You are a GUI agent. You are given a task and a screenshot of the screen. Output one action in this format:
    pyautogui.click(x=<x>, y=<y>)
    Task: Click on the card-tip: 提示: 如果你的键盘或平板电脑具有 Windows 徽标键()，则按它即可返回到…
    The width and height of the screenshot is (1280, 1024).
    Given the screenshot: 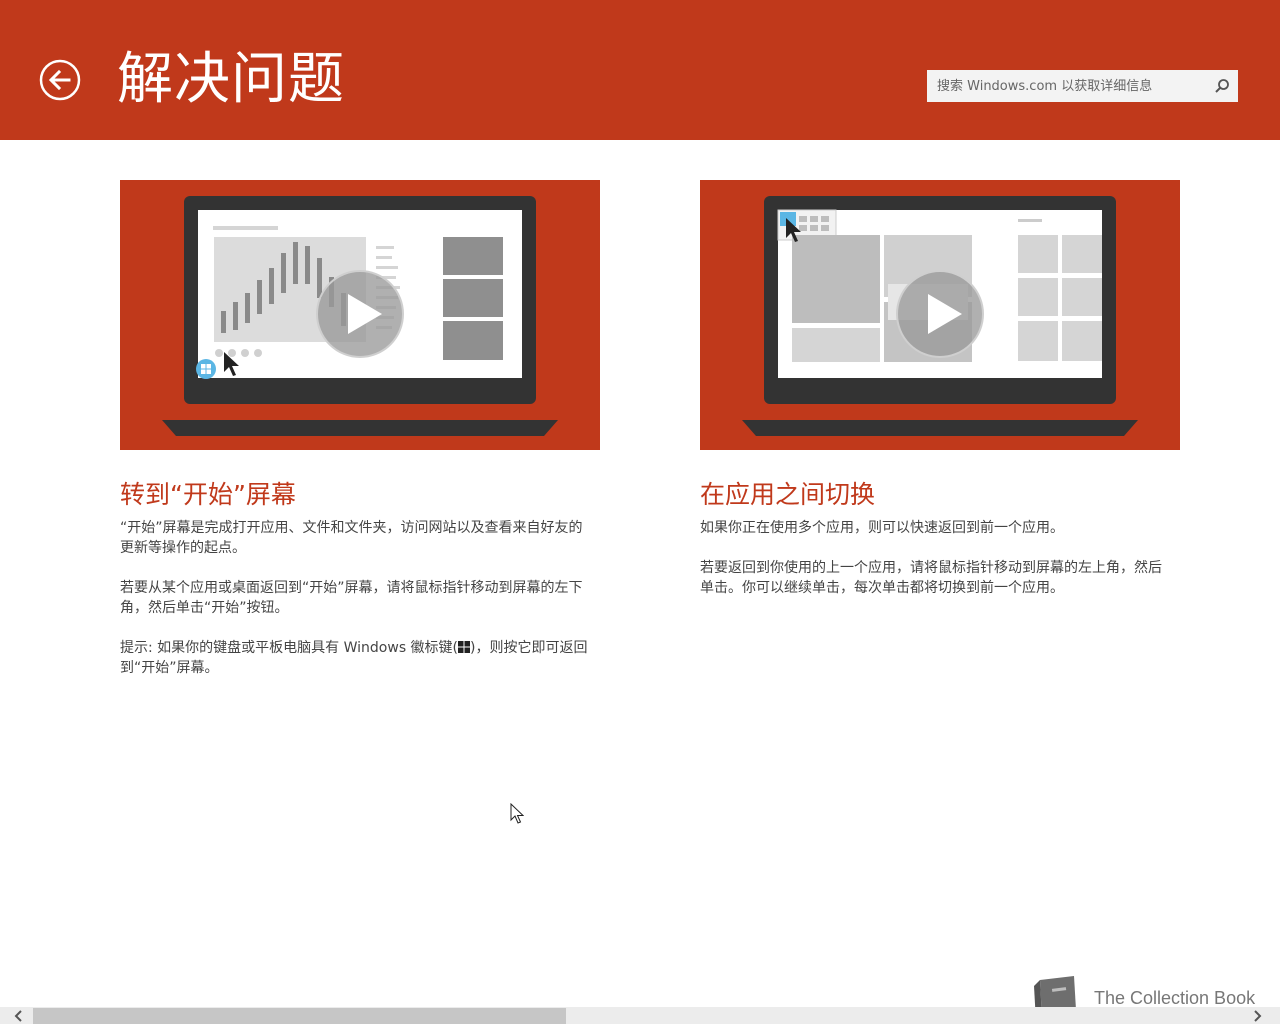 What is the action you would take?
    pyautogui.click(x=355, y=658)
    